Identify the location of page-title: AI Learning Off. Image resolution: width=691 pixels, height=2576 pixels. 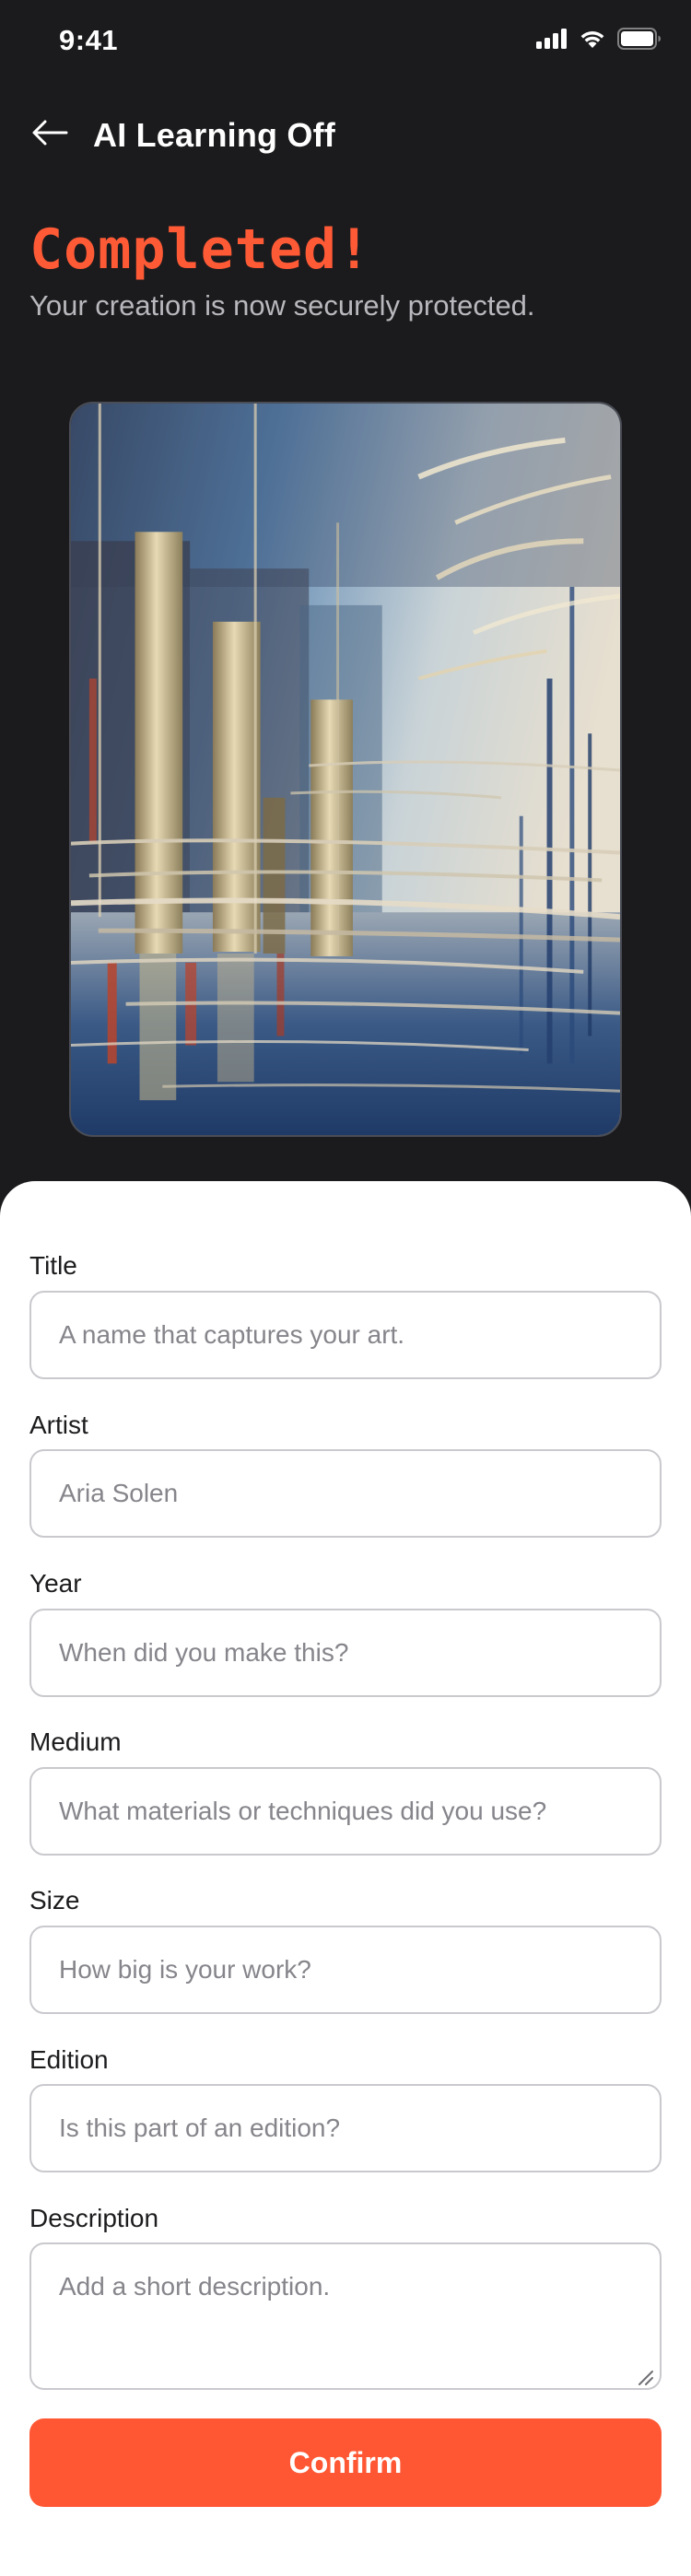
(214, 135).